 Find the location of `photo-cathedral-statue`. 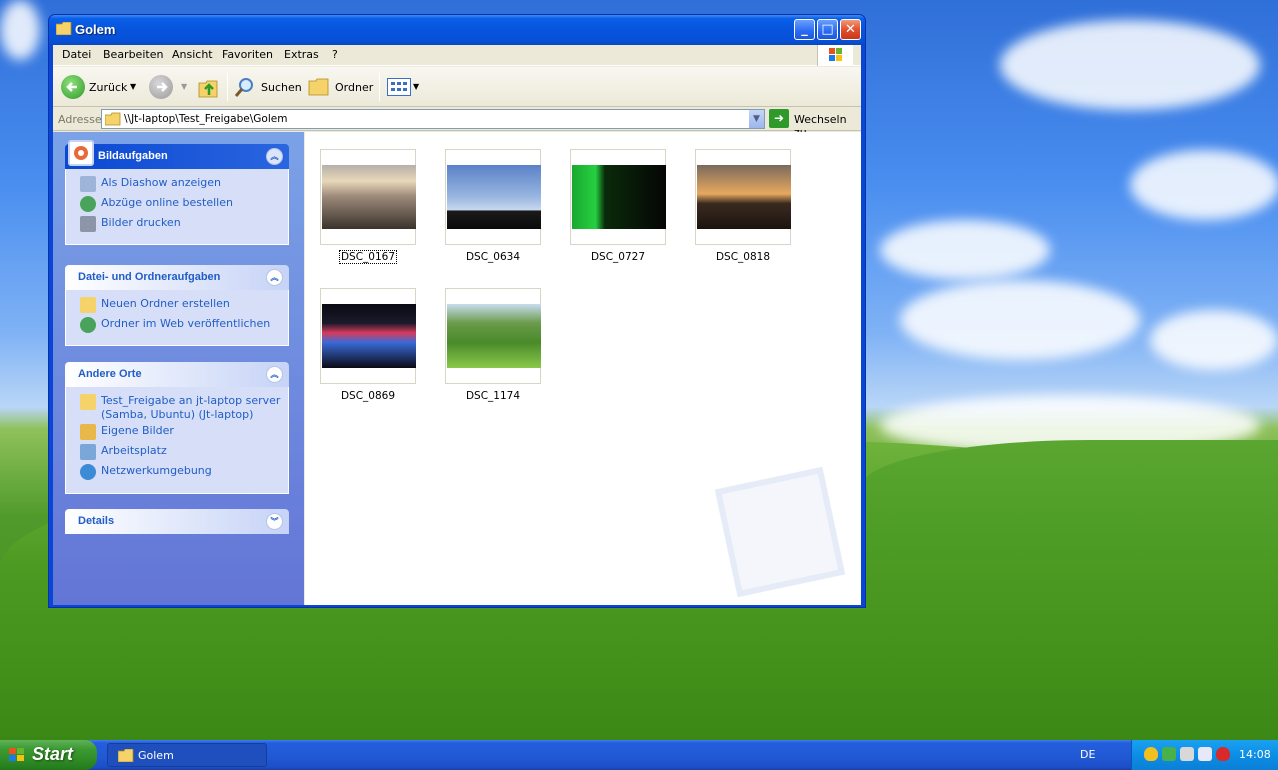

photo-cathedral-statue is located at coordinates (494, 197).